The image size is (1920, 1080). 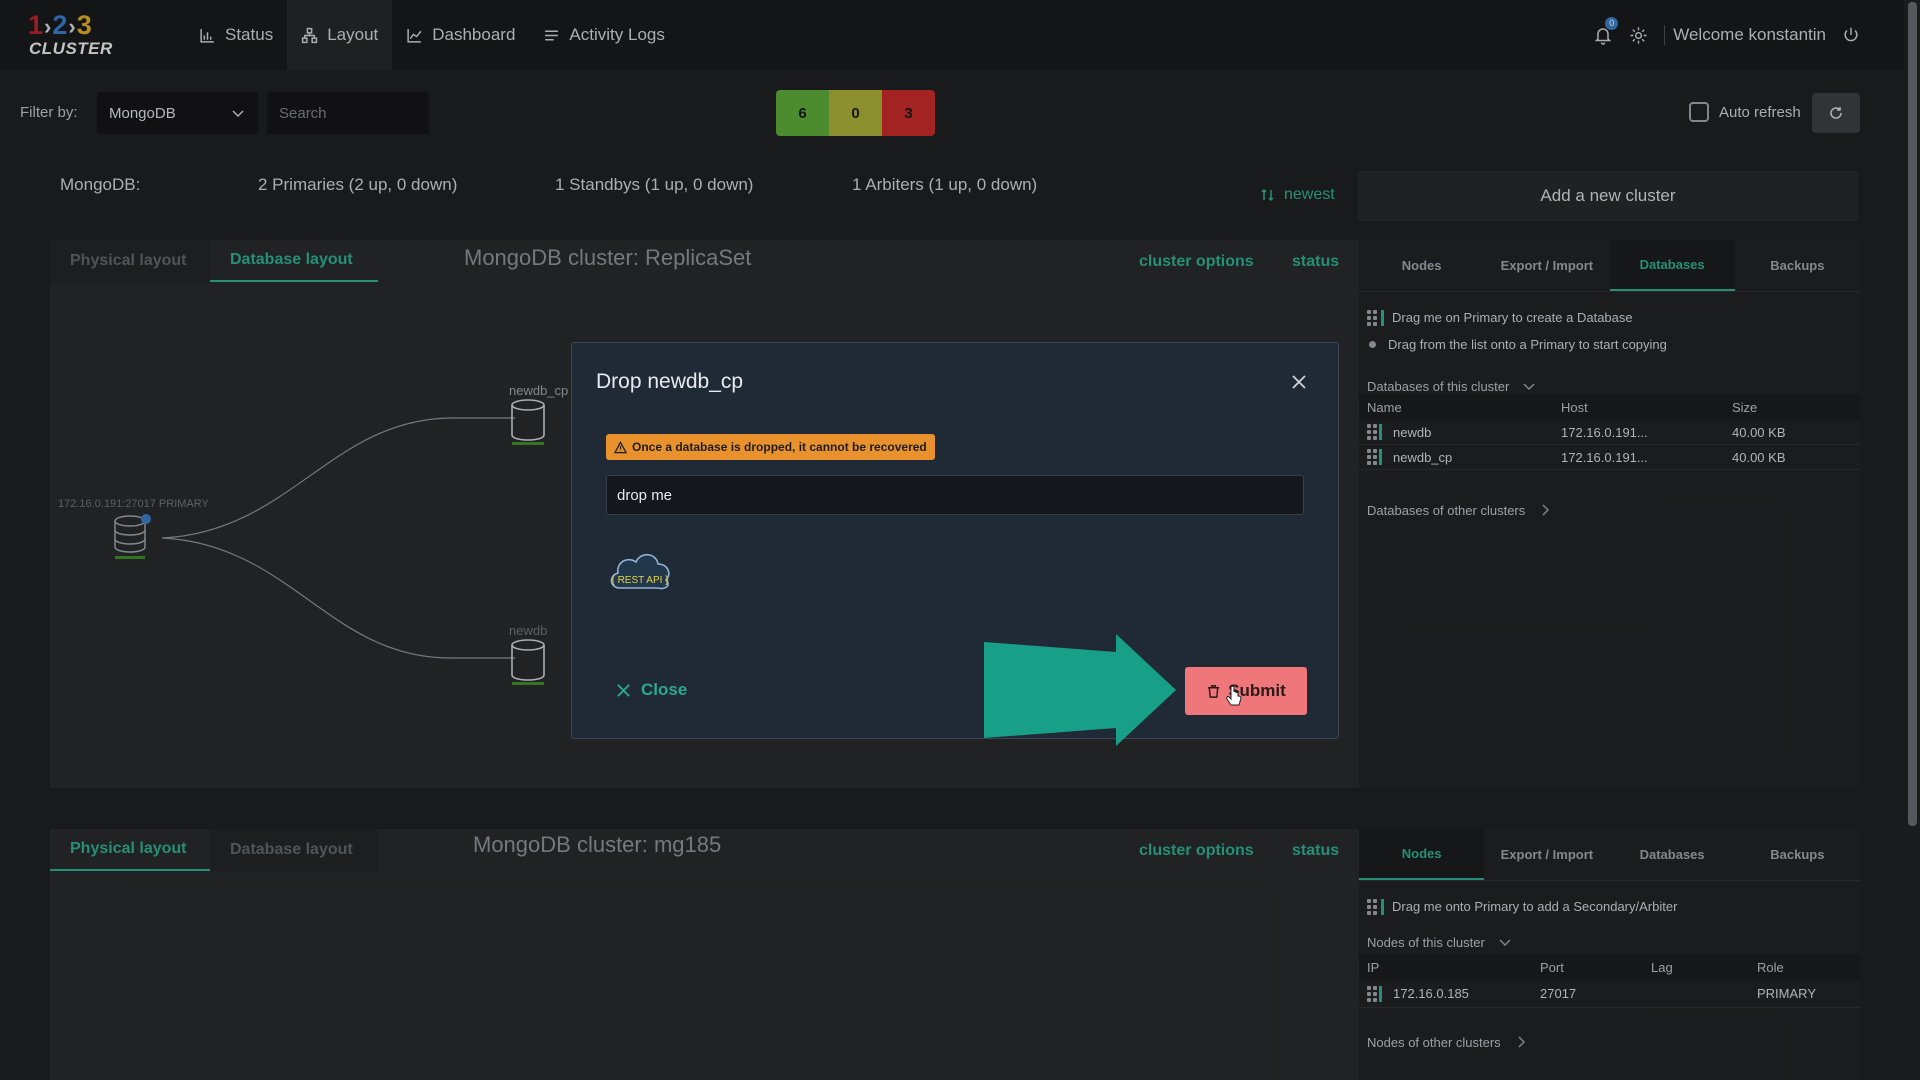 What do you see at coordinates (640, 571) in the screenshot?
I see `rest-api-cloud-icon: { REST API }` at bounding box center [640, 571].